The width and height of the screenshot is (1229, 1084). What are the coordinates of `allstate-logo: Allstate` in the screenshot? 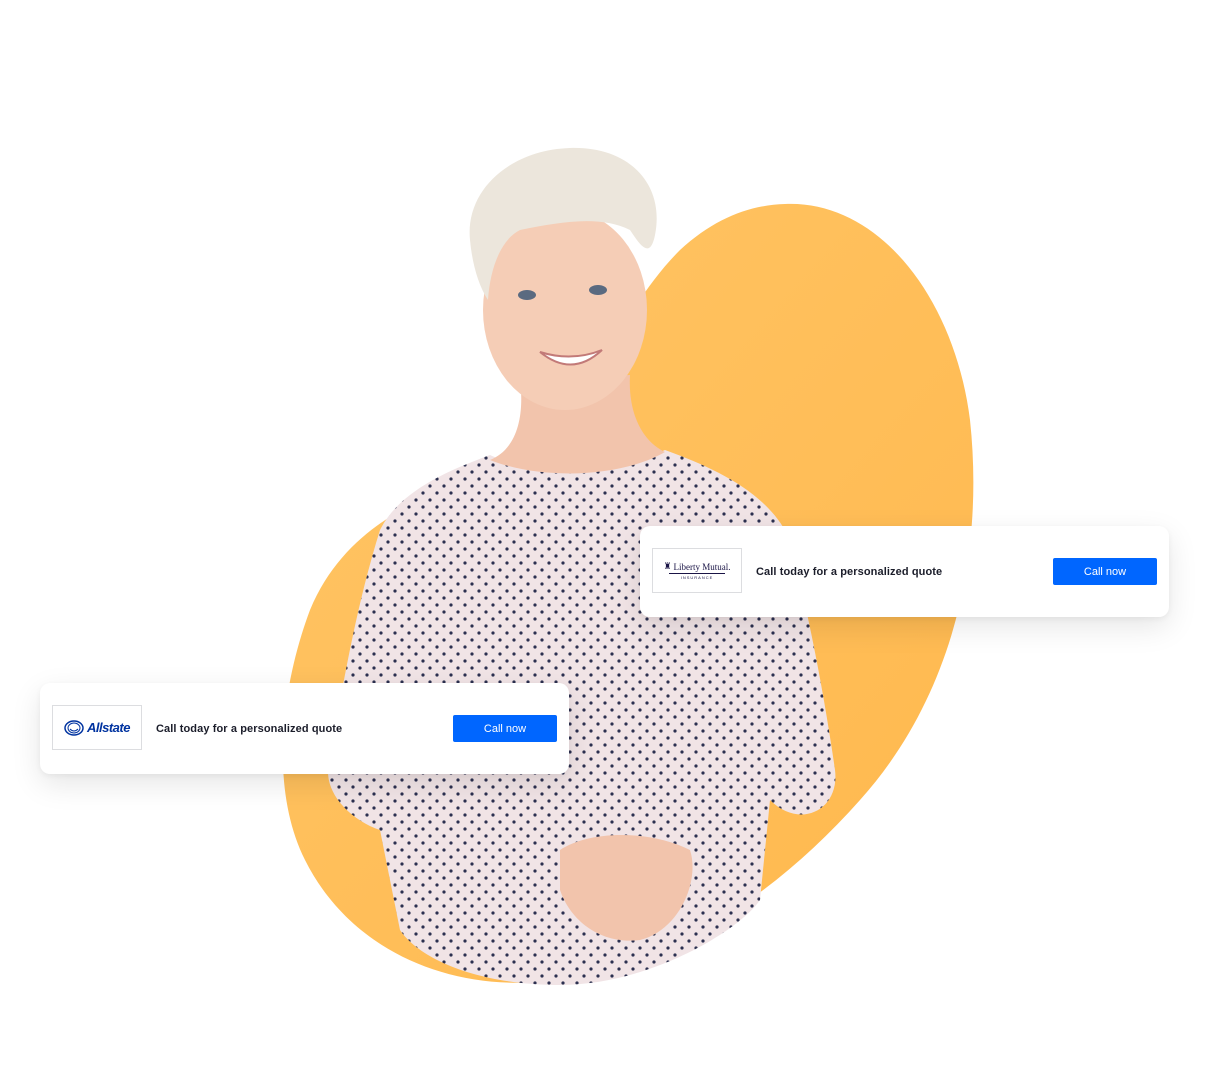 It's located at (97, 727).